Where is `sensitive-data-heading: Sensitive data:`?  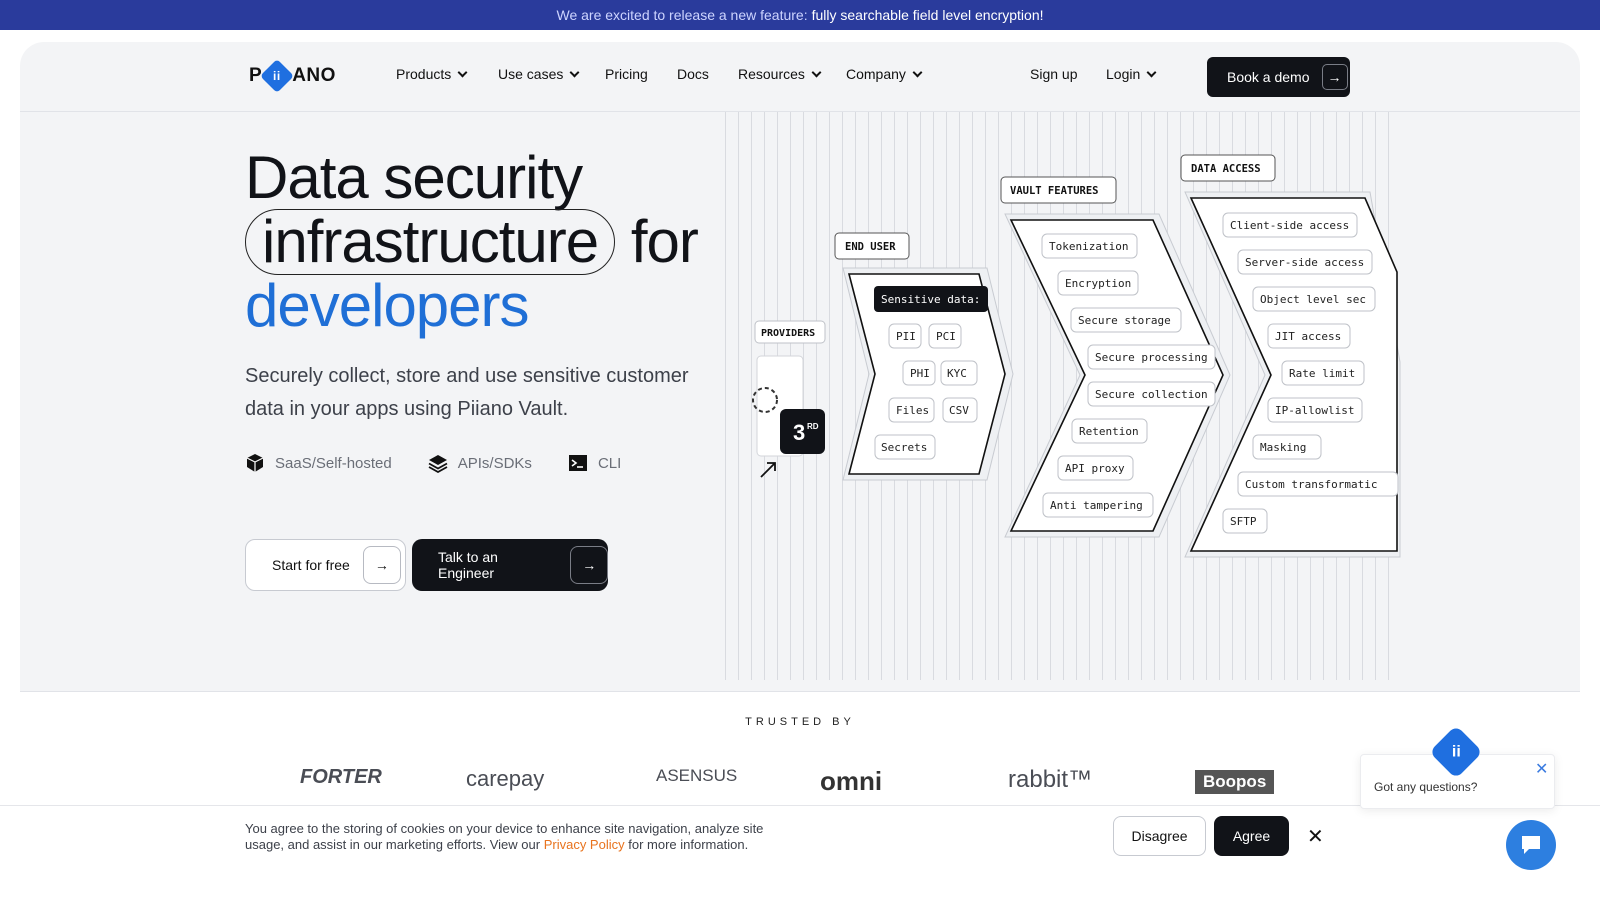
sensitive-data-heading: Sensitive data: is located at coordinates (930, 299).